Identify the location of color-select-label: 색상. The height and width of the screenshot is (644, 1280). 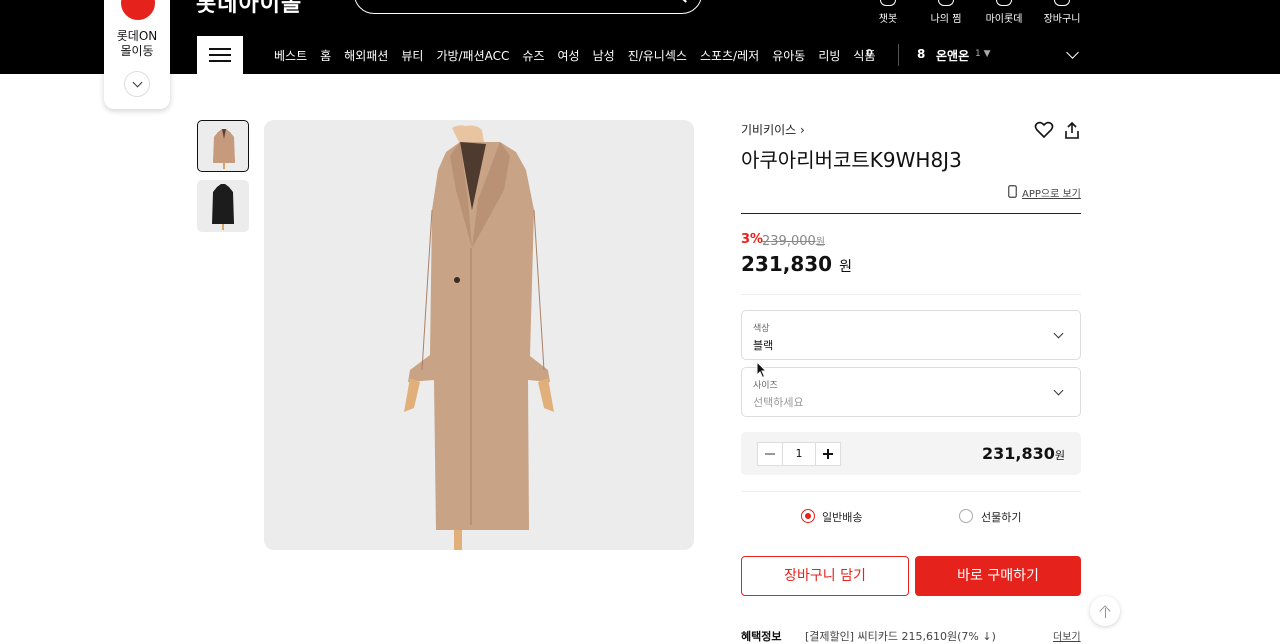
(761, 329).